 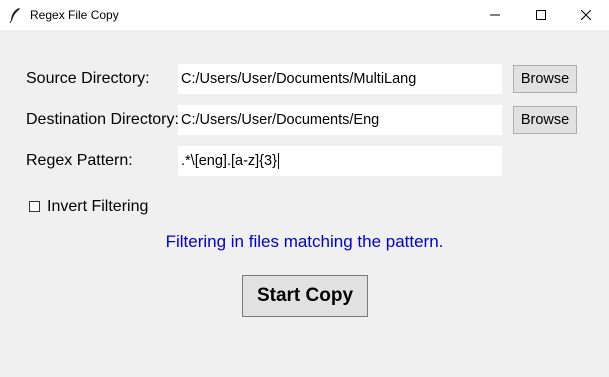 I want to click on invert-filtering-label: Invert Filtering, so click(x=97, y=207).